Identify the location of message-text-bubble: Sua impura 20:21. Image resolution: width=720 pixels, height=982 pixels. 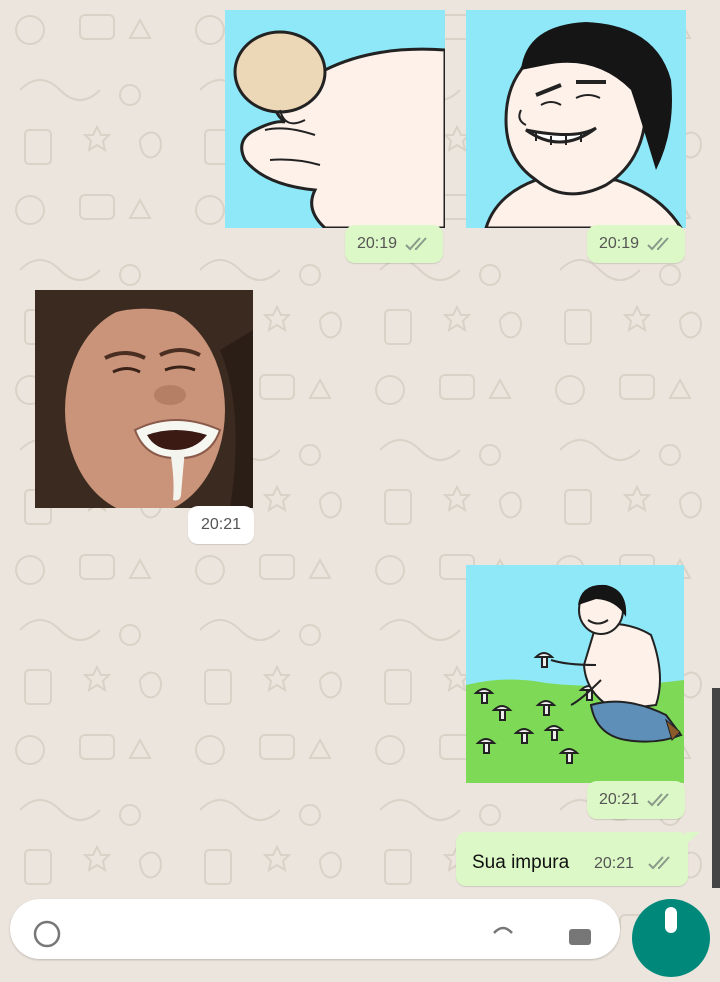
(572, 859).